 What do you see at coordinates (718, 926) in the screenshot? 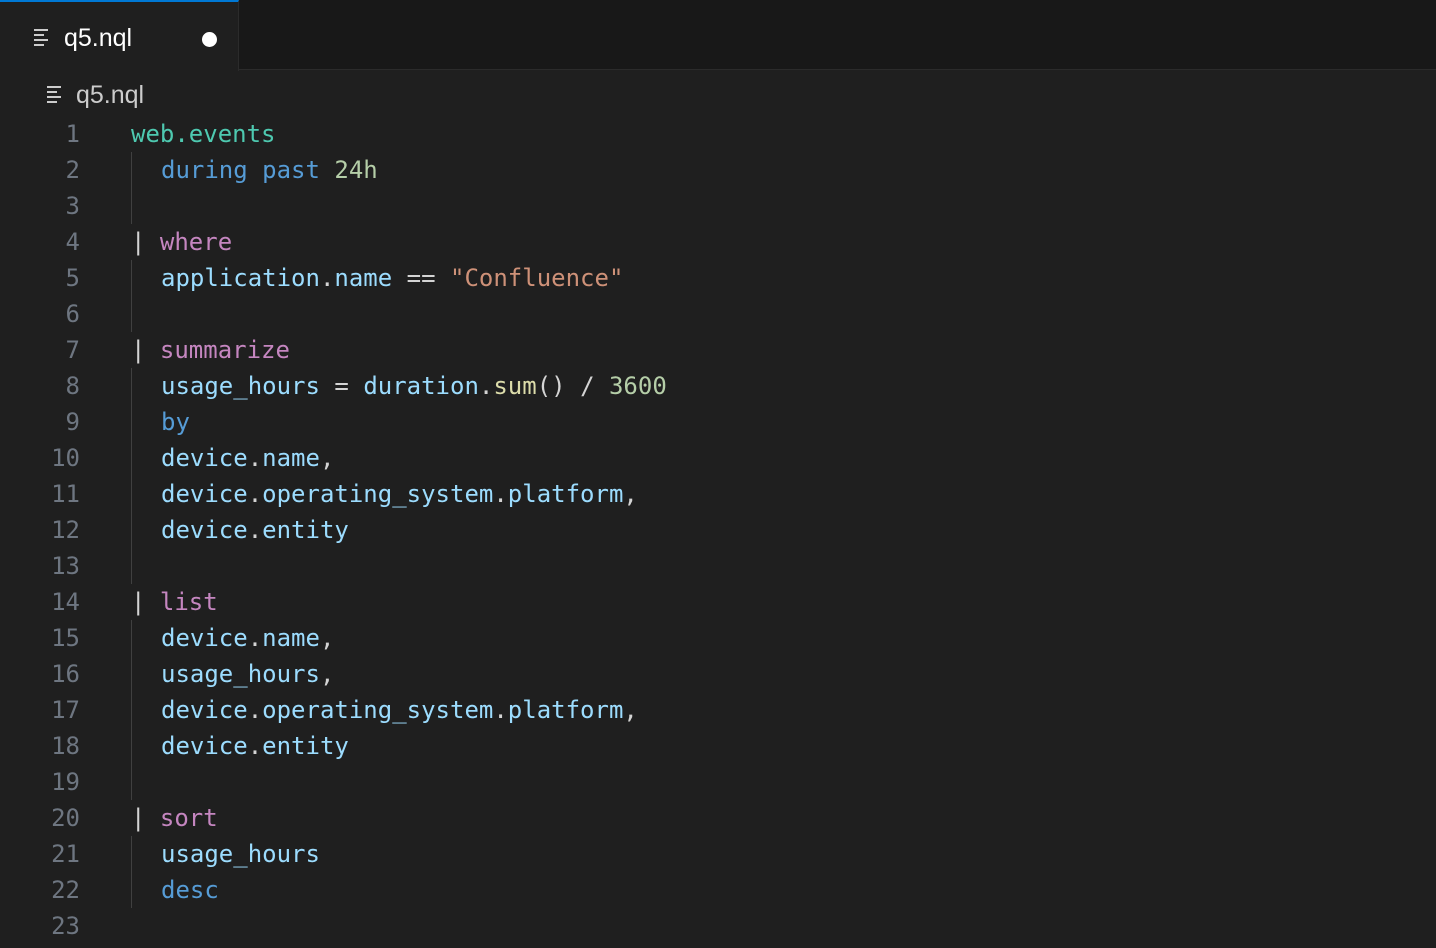
I see `code-line: 23` at bounding box center [718, 926].